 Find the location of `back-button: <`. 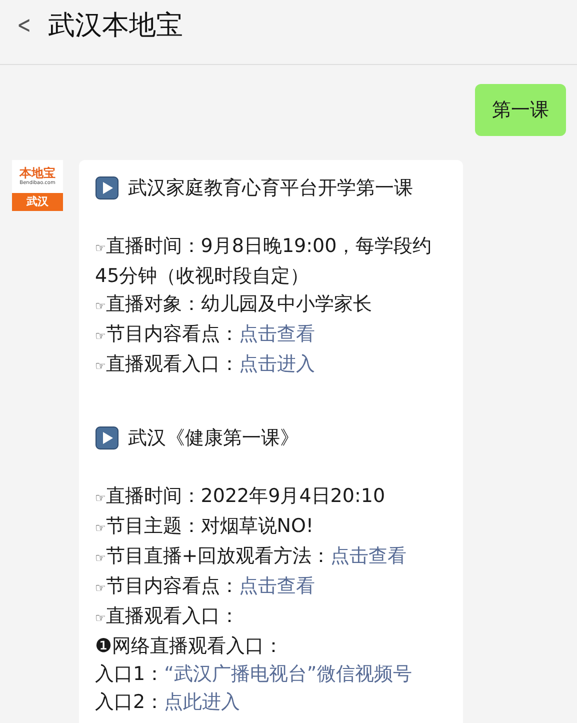

back-button: < is located at coordinates (24, 25).